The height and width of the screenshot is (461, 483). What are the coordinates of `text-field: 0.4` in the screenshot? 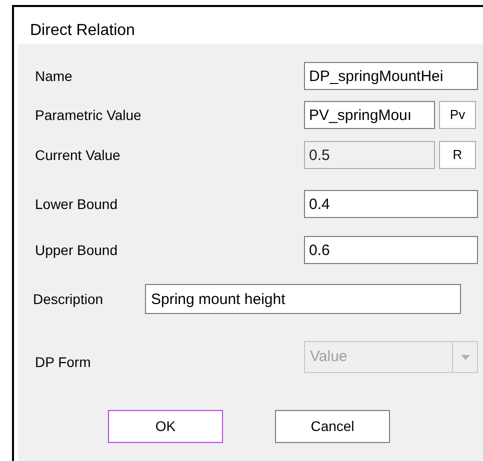 It's located at (391, 204).